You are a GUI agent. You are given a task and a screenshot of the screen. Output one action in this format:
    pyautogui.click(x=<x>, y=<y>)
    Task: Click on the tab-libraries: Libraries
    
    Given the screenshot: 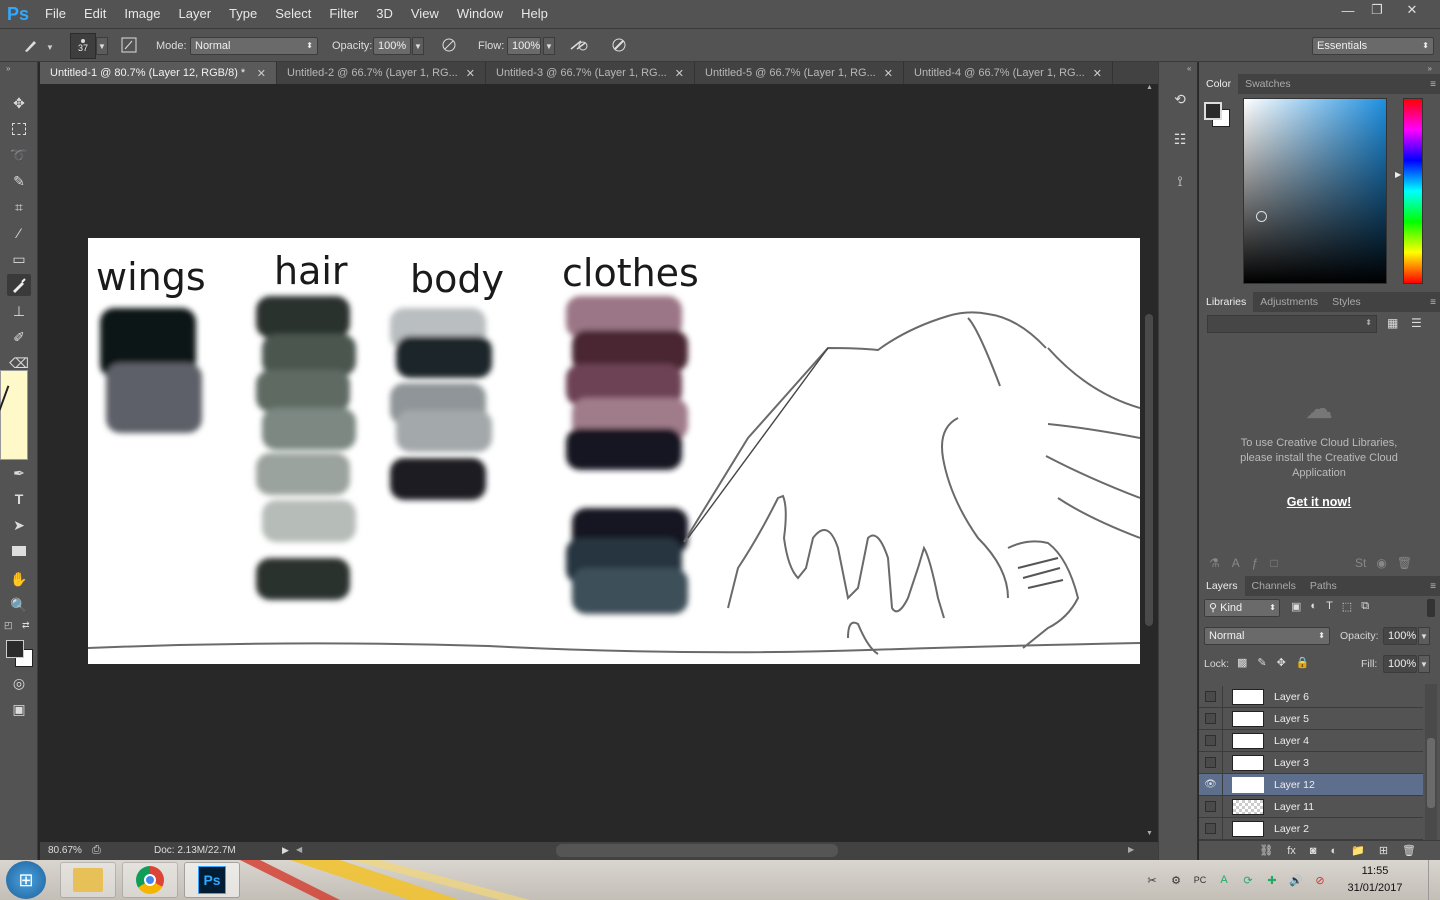 What is the action you would take?
    pyautogui.click(x=1226, y=302)
    